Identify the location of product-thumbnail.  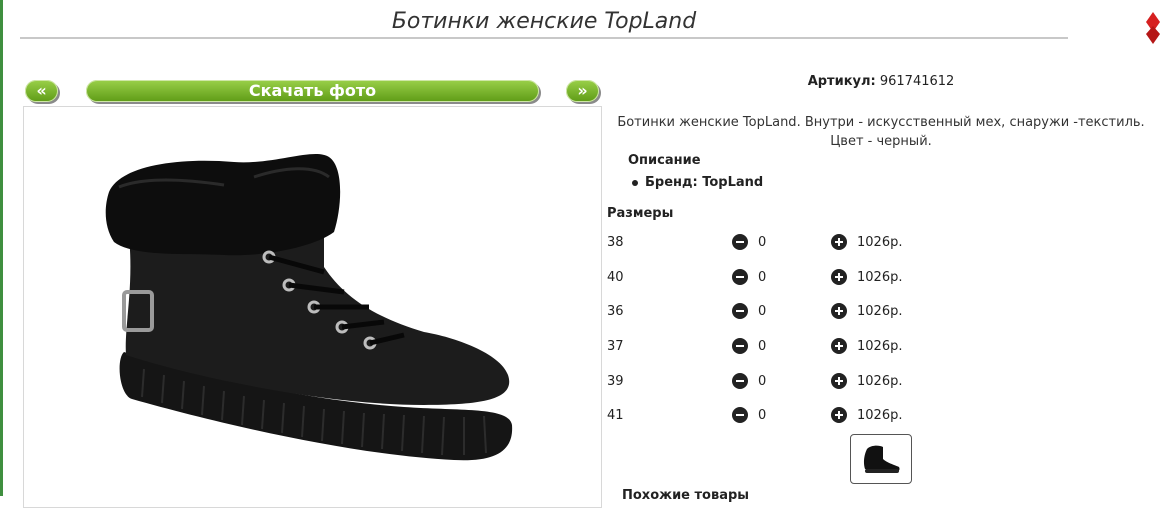
(881, 459).